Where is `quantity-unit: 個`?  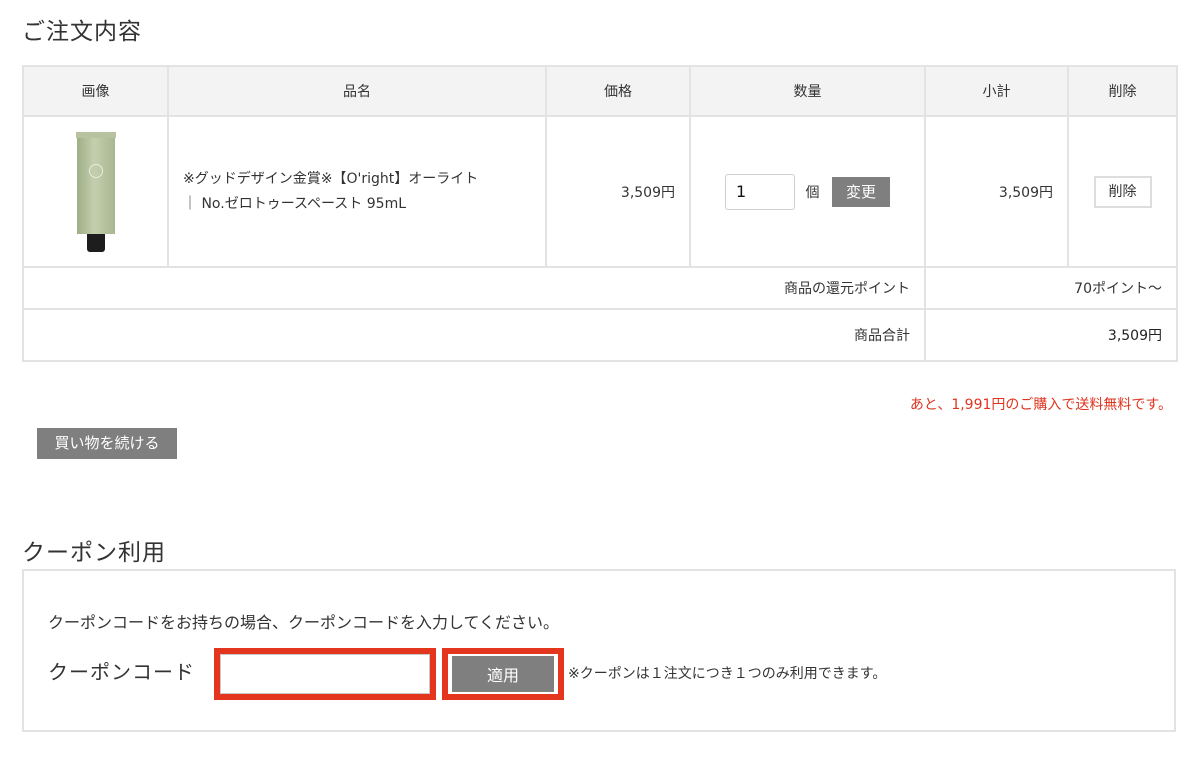 quantity-unit: 個 is located at coordinates (812, 192).